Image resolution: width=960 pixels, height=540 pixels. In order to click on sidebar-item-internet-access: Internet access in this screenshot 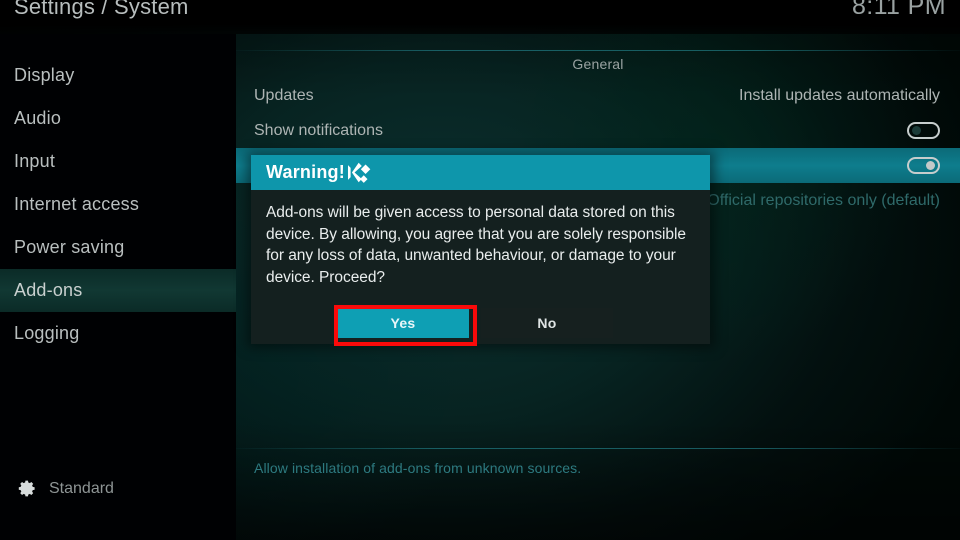, I will do `click(118, 204)`.